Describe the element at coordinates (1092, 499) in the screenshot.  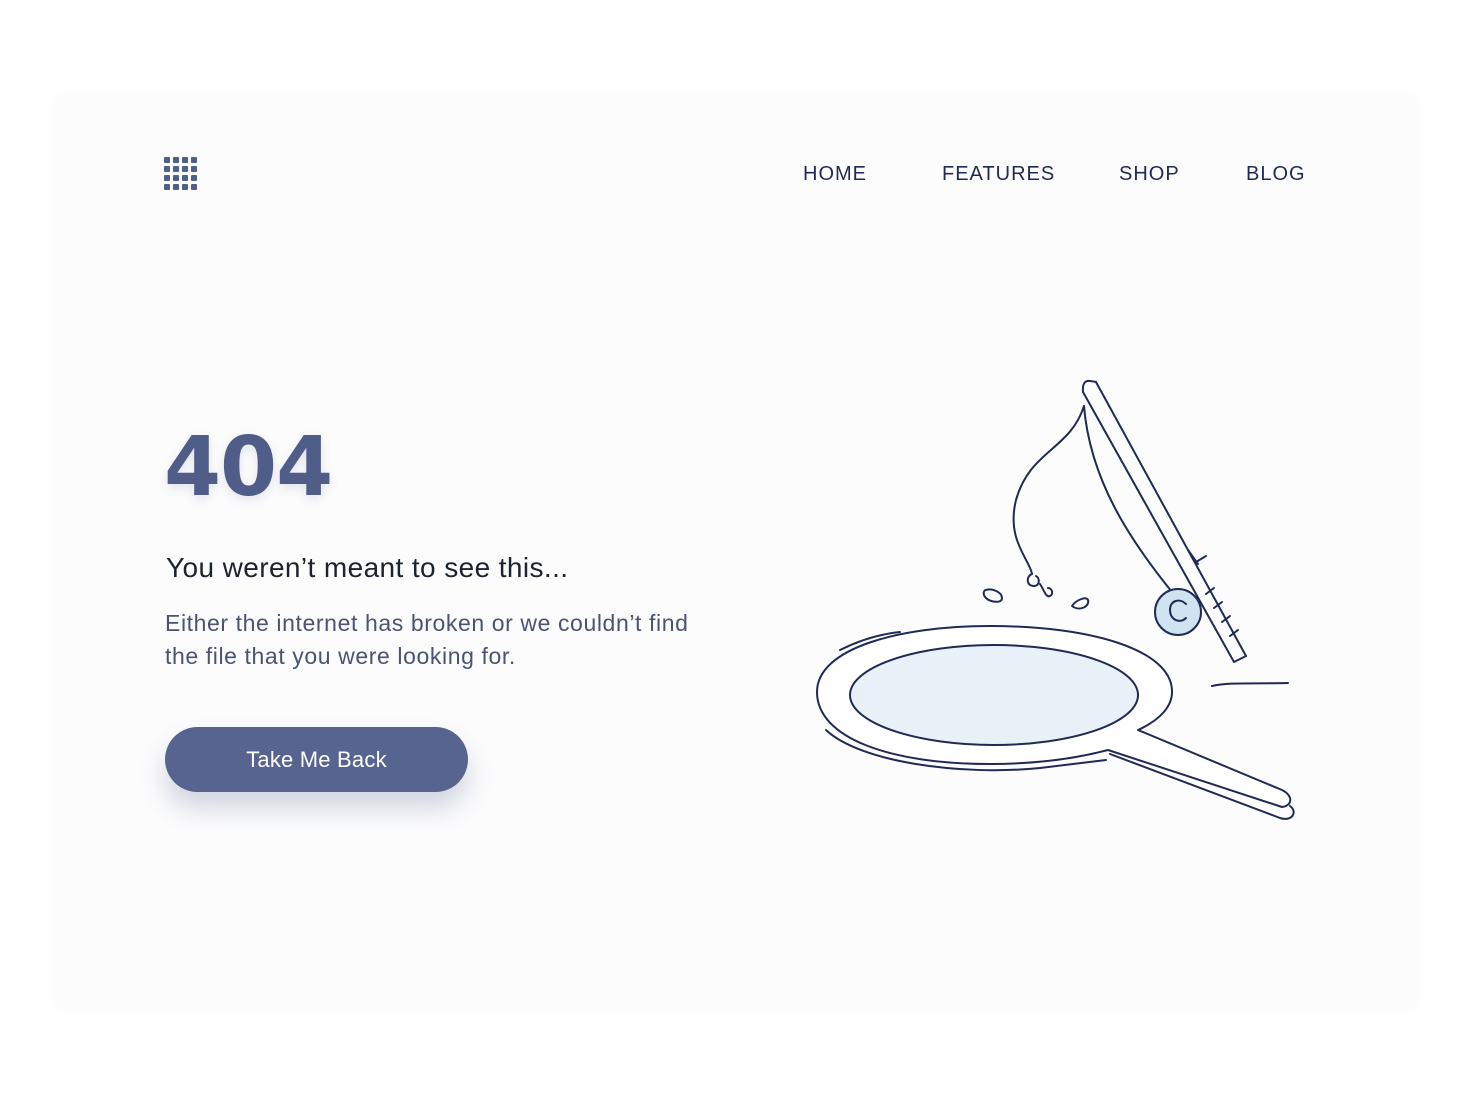
I see `fishing-line` at that location.